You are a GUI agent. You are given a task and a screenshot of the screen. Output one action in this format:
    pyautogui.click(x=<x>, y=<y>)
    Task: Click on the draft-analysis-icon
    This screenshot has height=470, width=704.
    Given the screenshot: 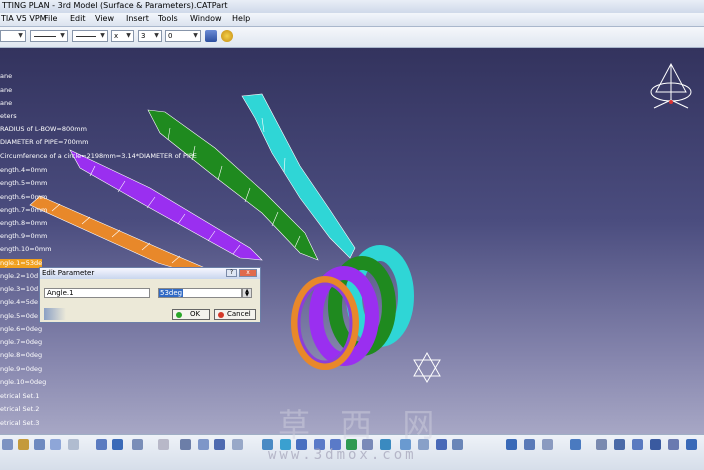 What is the action you would take?
    pyautogui.click(x=547, y=444)
    